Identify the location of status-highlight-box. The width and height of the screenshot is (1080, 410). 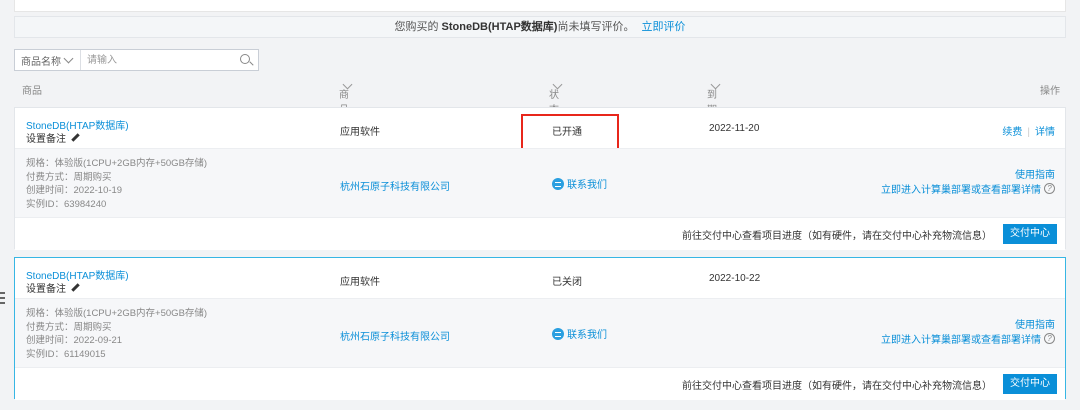
(570, 132).